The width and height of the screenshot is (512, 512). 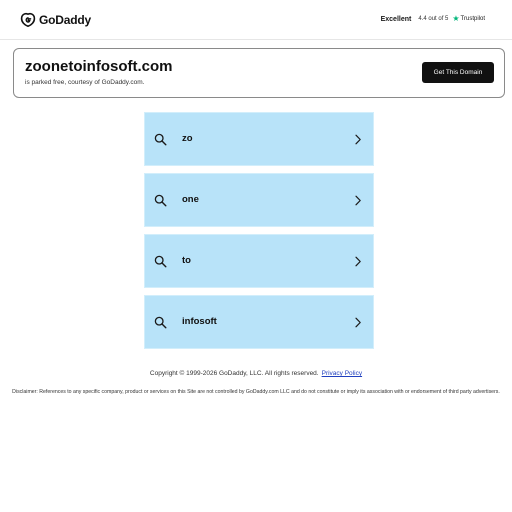 What do you see at coordinates (186, 260) in the screenshot?
I see `search-result-label: to` at bounding box center [186, 260].